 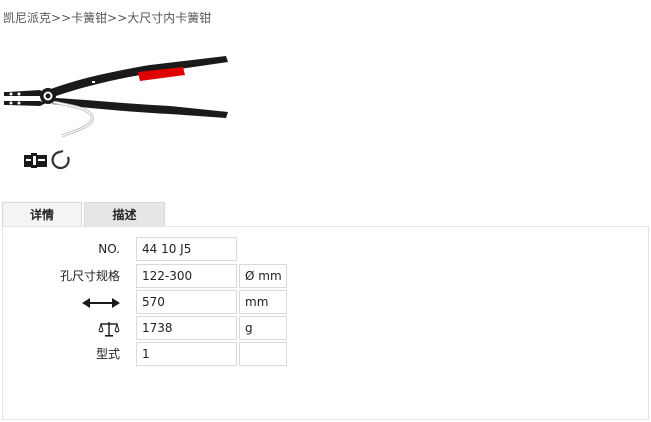 What do you see at coordinates (60, 159) in the screenshot?
I see `internal-circlip-icon` at bounding box center [60, 159].